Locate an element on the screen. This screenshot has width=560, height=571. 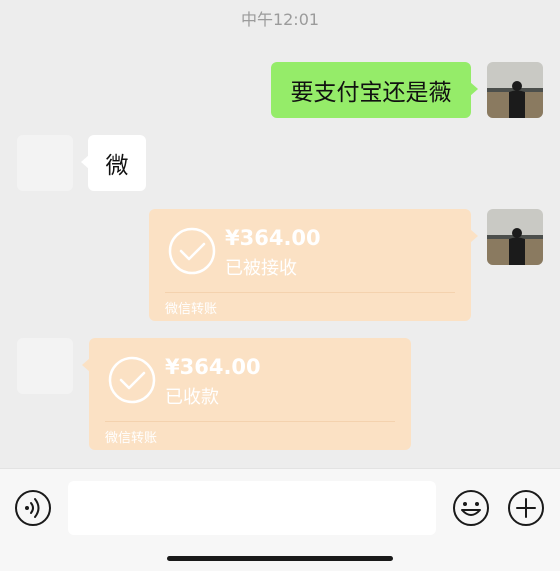
timestamp: 中午12:01 is located at coordinates (280, 19).